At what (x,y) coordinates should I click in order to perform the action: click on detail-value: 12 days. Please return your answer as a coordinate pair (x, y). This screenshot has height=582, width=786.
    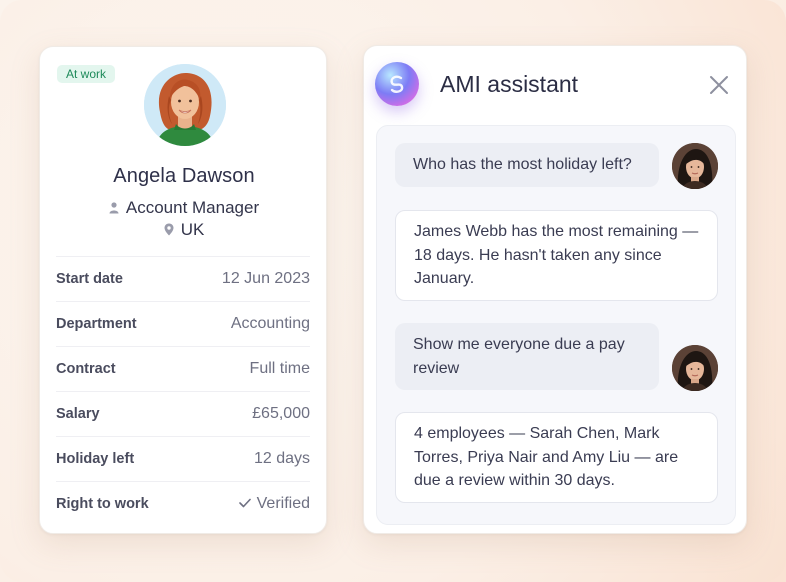
    Looking at the image, I should click on (281, 458).